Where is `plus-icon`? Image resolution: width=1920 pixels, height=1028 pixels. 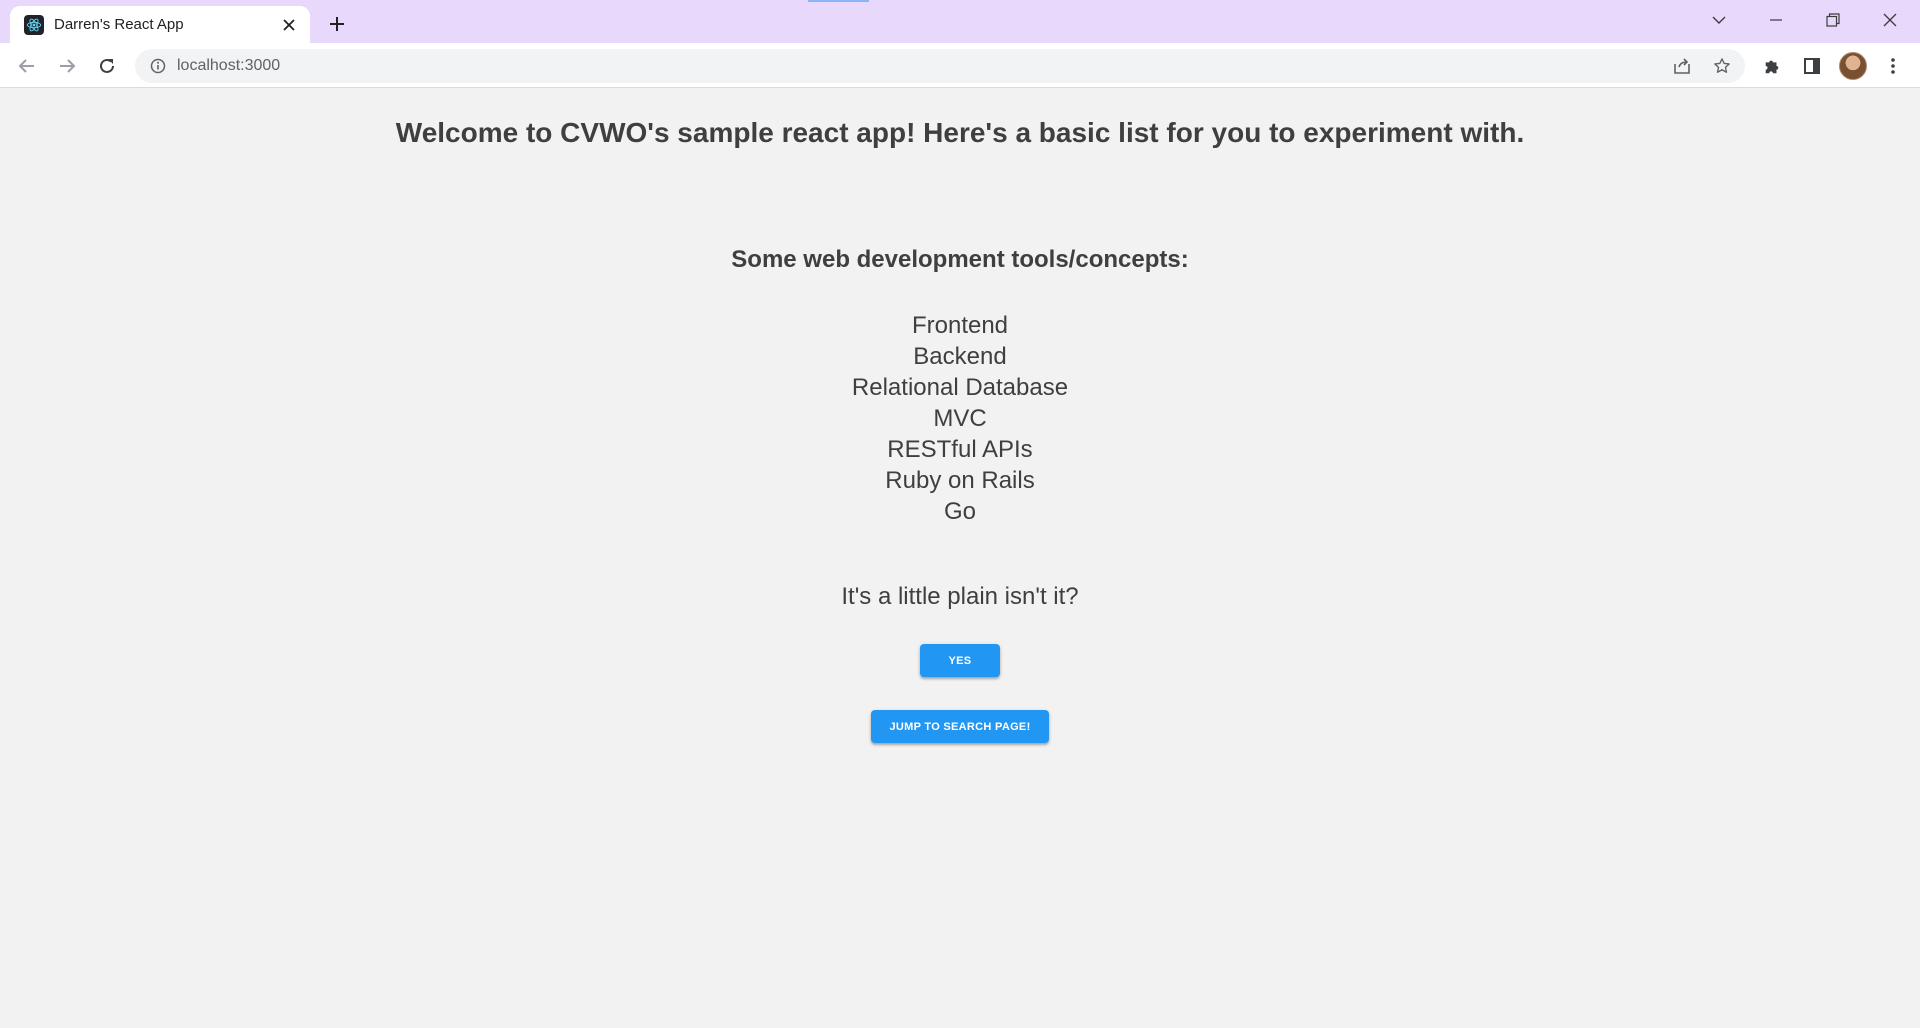 plus-icon is located at coordinates (337, 24).